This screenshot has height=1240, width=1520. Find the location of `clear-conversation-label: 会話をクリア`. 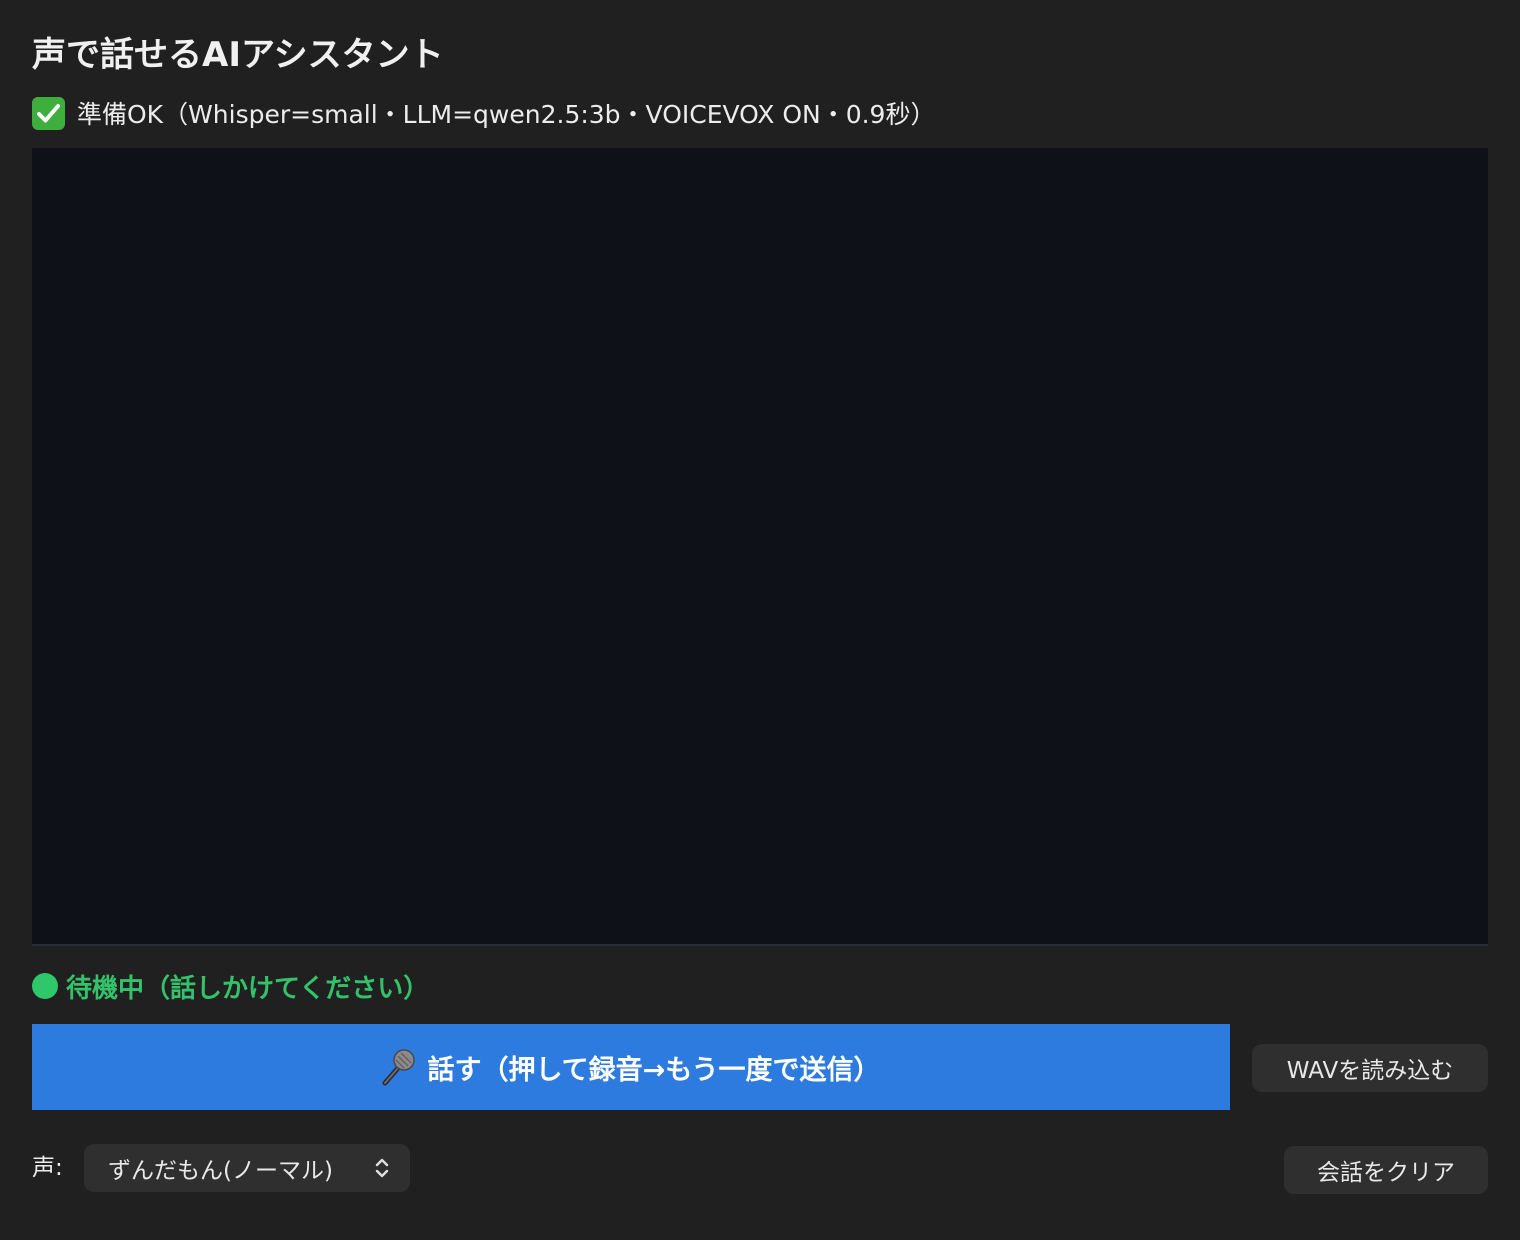

clear-conversation-label: 会話をクリア is located at coordinates (1386, 1173).